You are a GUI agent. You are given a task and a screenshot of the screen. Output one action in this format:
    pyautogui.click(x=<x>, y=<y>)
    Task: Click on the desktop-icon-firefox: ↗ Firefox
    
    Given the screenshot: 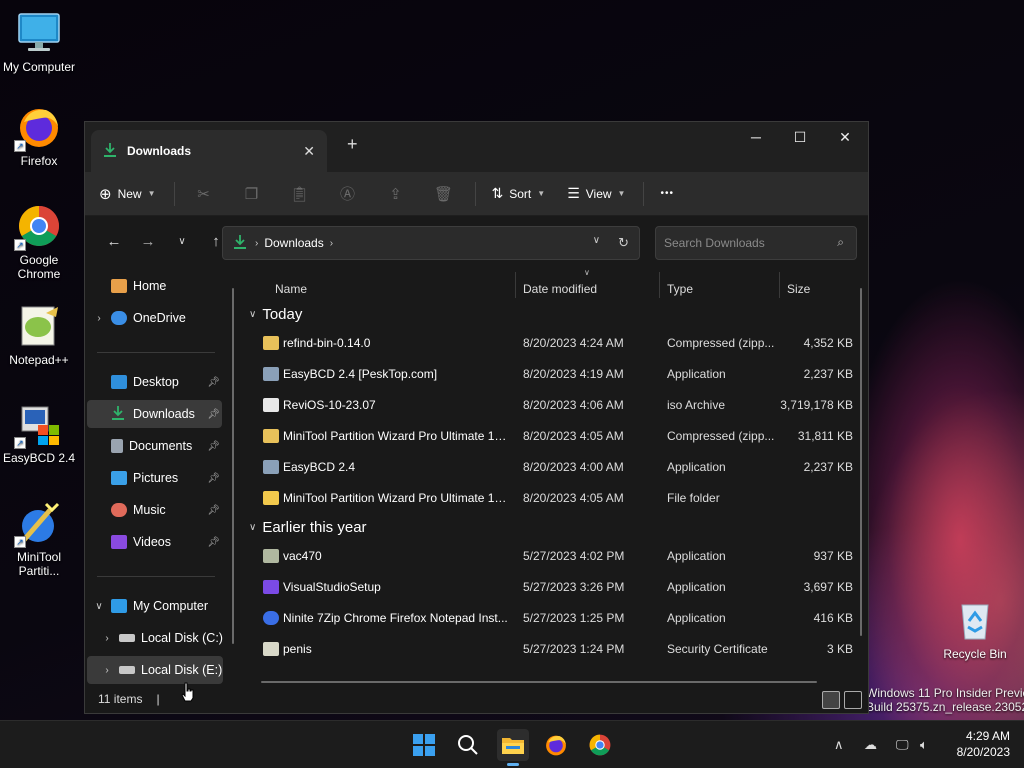 What is the action you would take?
    pyautogui.click(x=39, y=136)
    